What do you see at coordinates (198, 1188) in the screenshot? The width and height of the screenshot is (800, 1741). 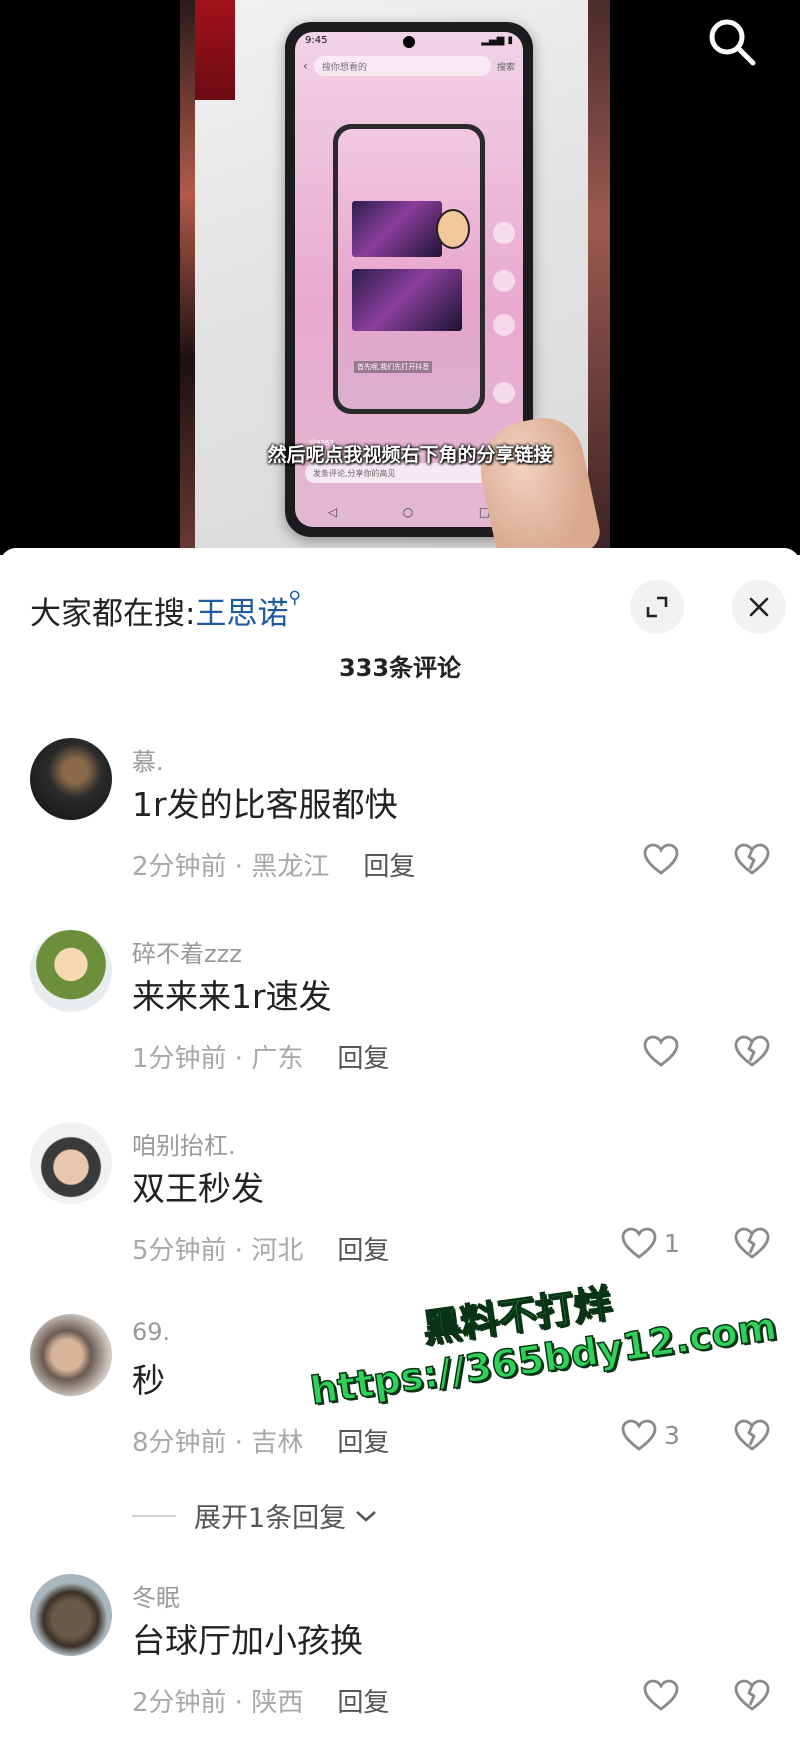 I see `comment-text: 双王秒发` at bounding box center [198, 1188].